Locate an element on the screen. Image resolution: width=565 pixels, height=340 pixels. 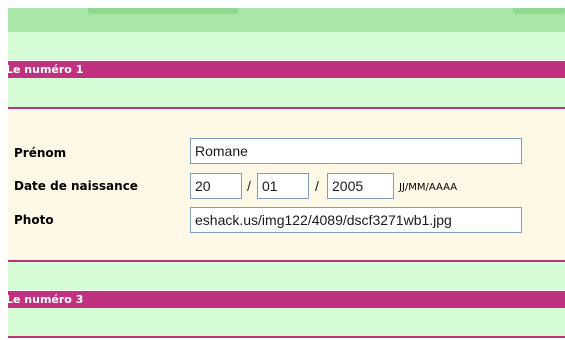
section-header-3: Le numéro 3 is located at coordinates (286, 299).